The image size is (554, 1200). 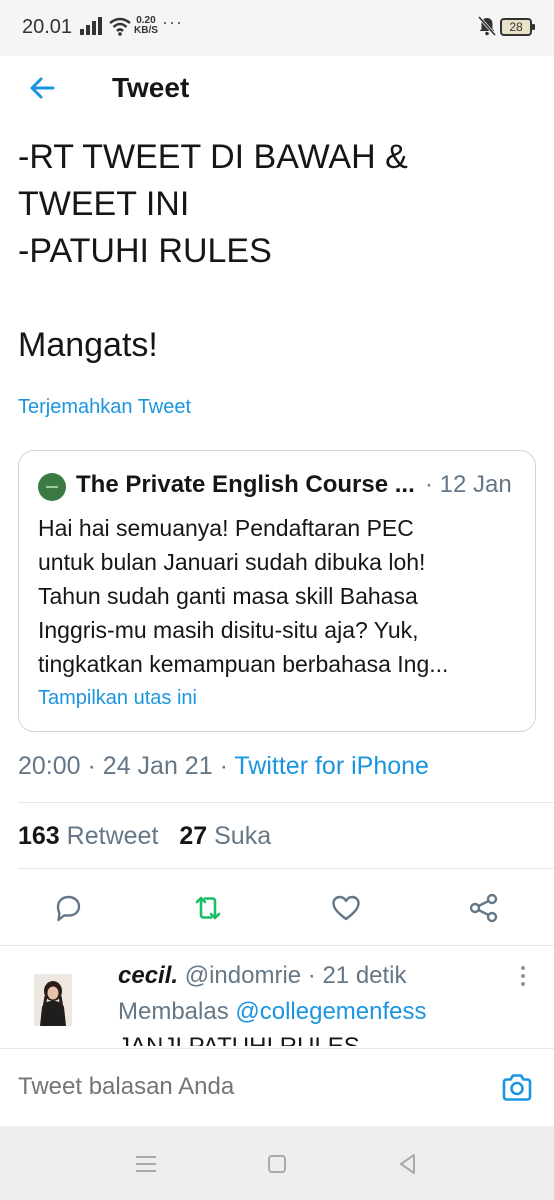 I want to click on quoted-body-line: Hai hai semuanya! Pendaftaran PEC, so click(x=226, y=528).